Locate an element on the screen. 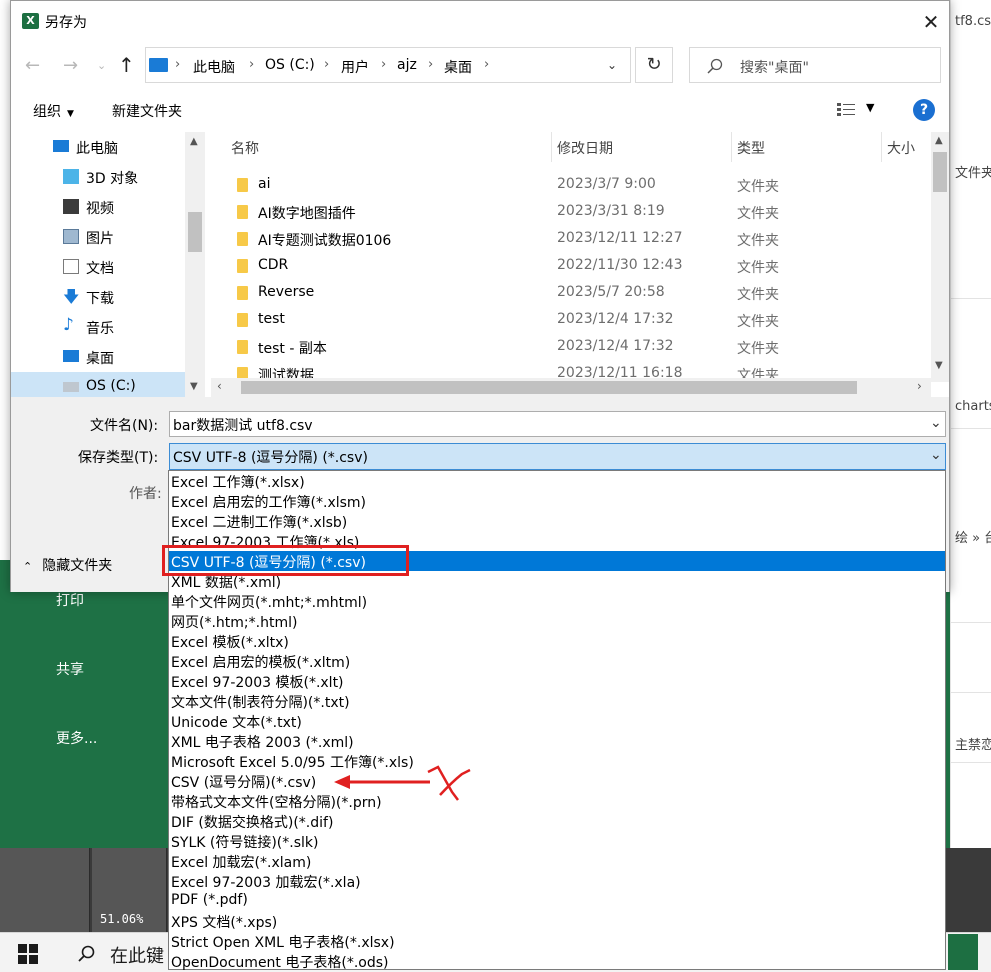  dropdown-option: Unicode 文本(*.txt) is located at coordinates (557, 721).